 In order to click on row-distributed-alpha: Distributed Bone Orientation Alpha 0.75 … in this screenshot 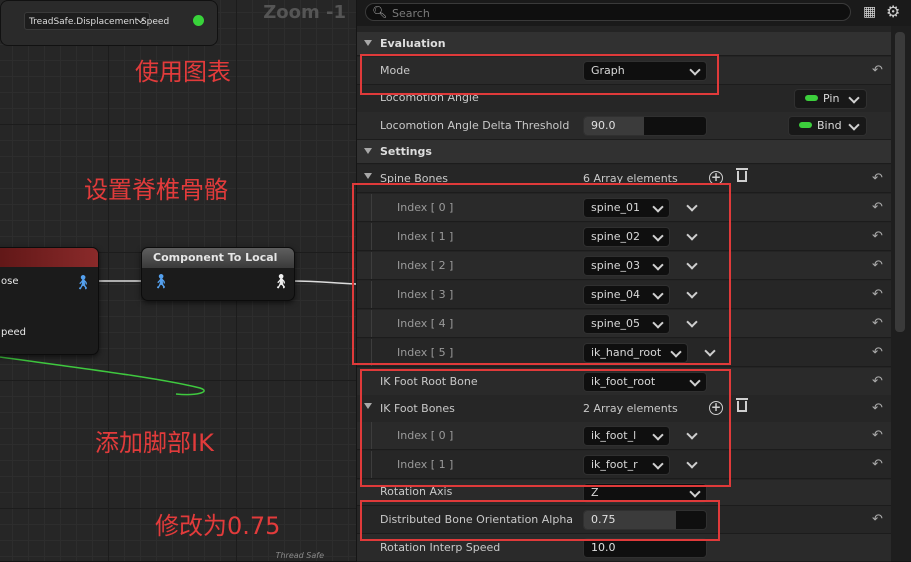, I will do `click(624, 520)`.